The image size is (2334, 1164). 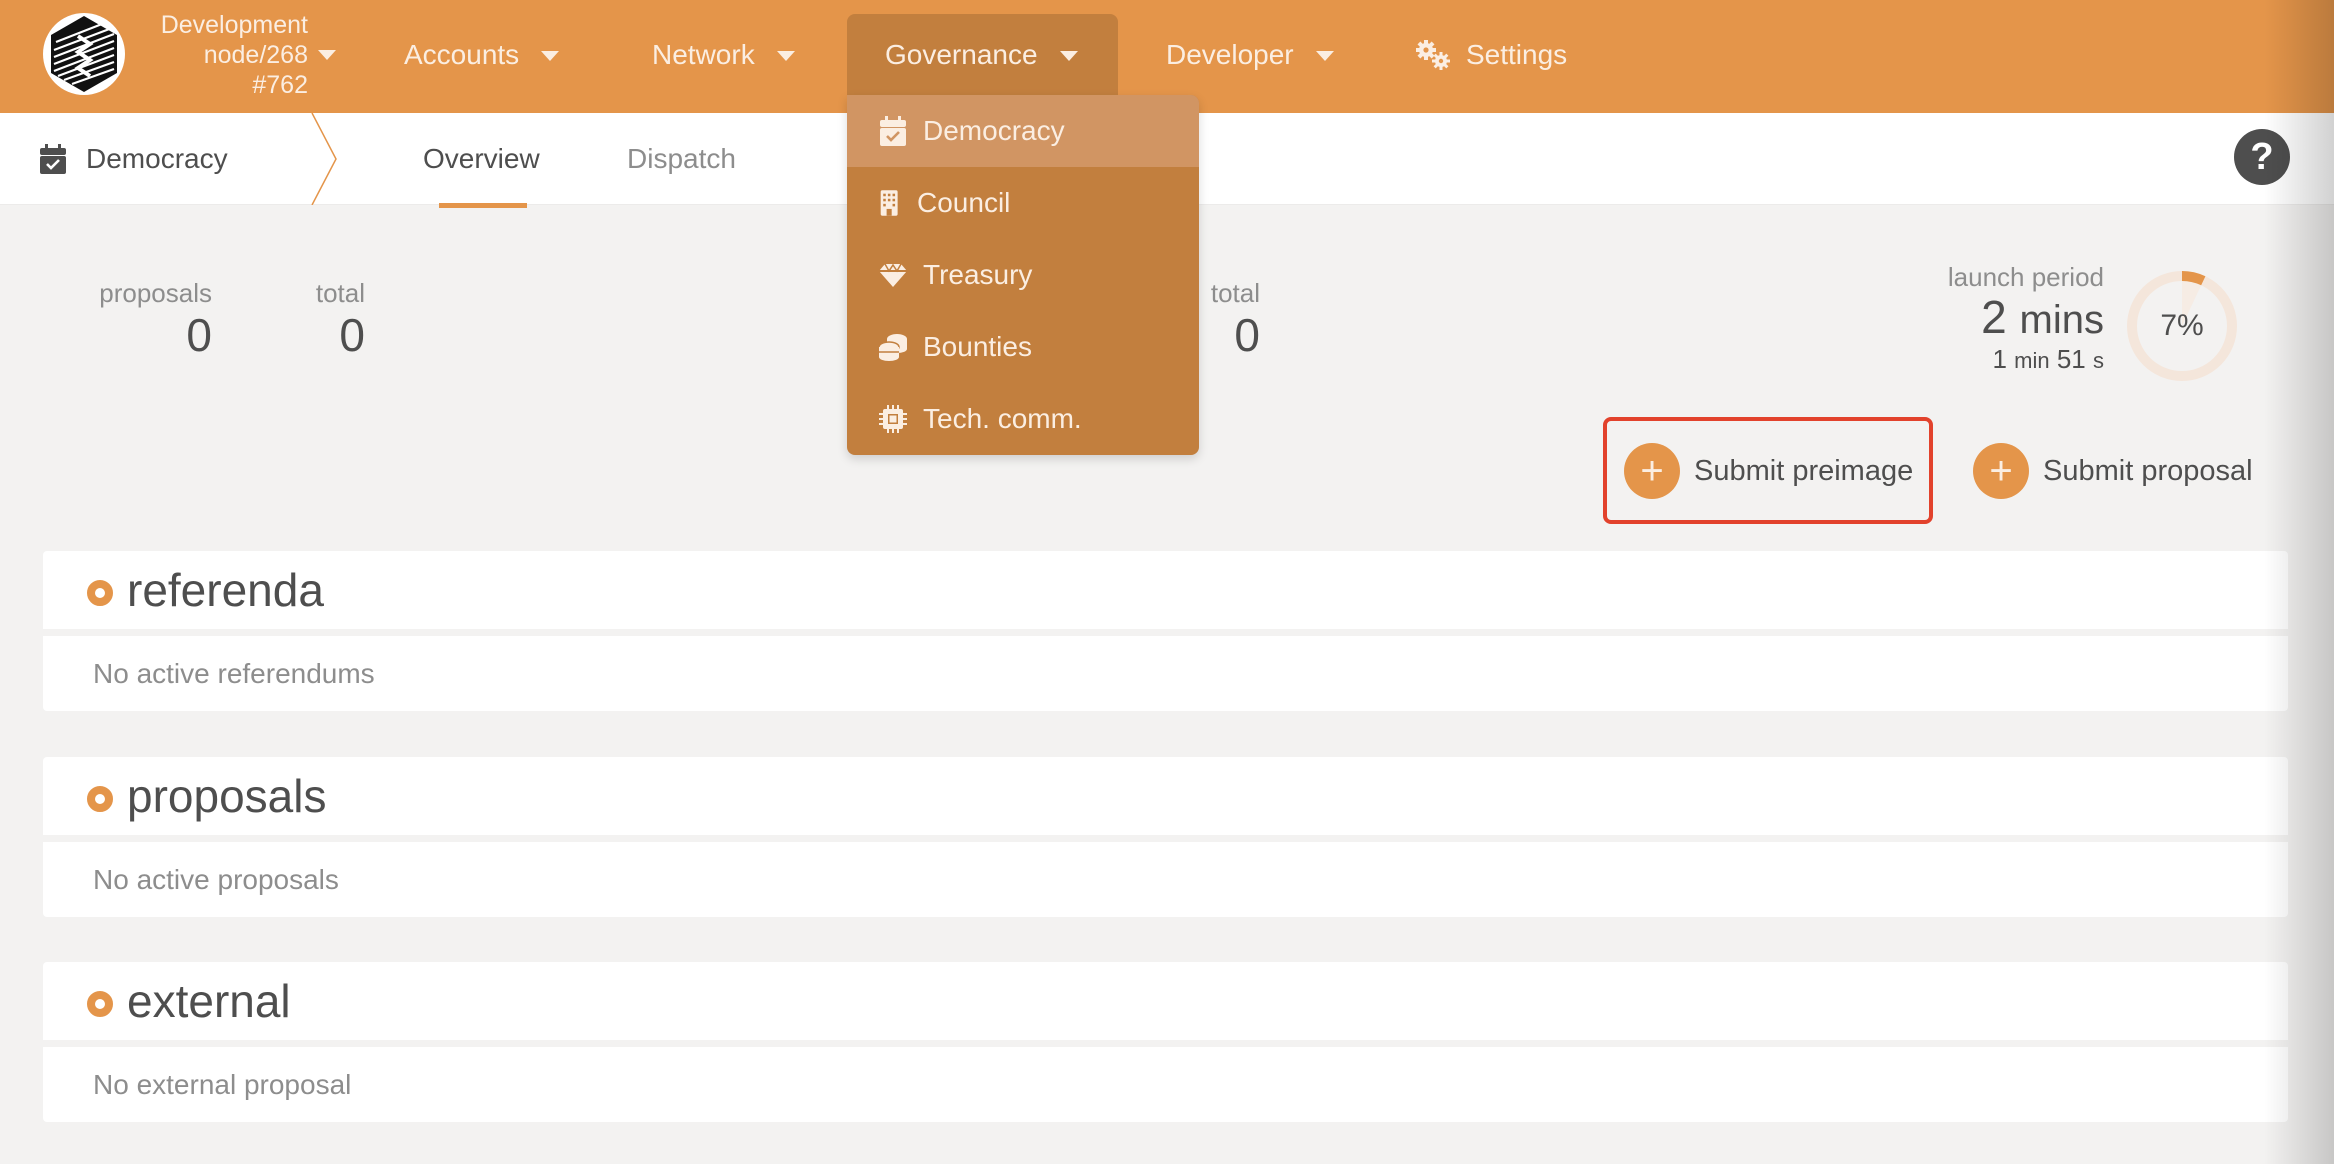 What do you see at coordinates (2032, 360) in the screenshot?
I see `remaining-min-unit: min` at bounding box center [2032, 360].